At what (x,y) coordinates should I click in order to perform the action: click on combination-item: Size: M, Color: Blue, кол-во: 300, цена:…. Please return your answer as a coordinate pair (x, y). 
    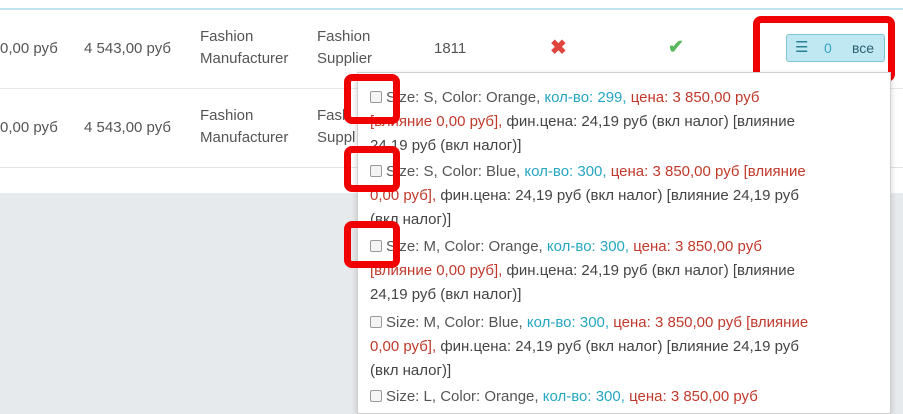
    Looking at the image, I should click on (622, 347).